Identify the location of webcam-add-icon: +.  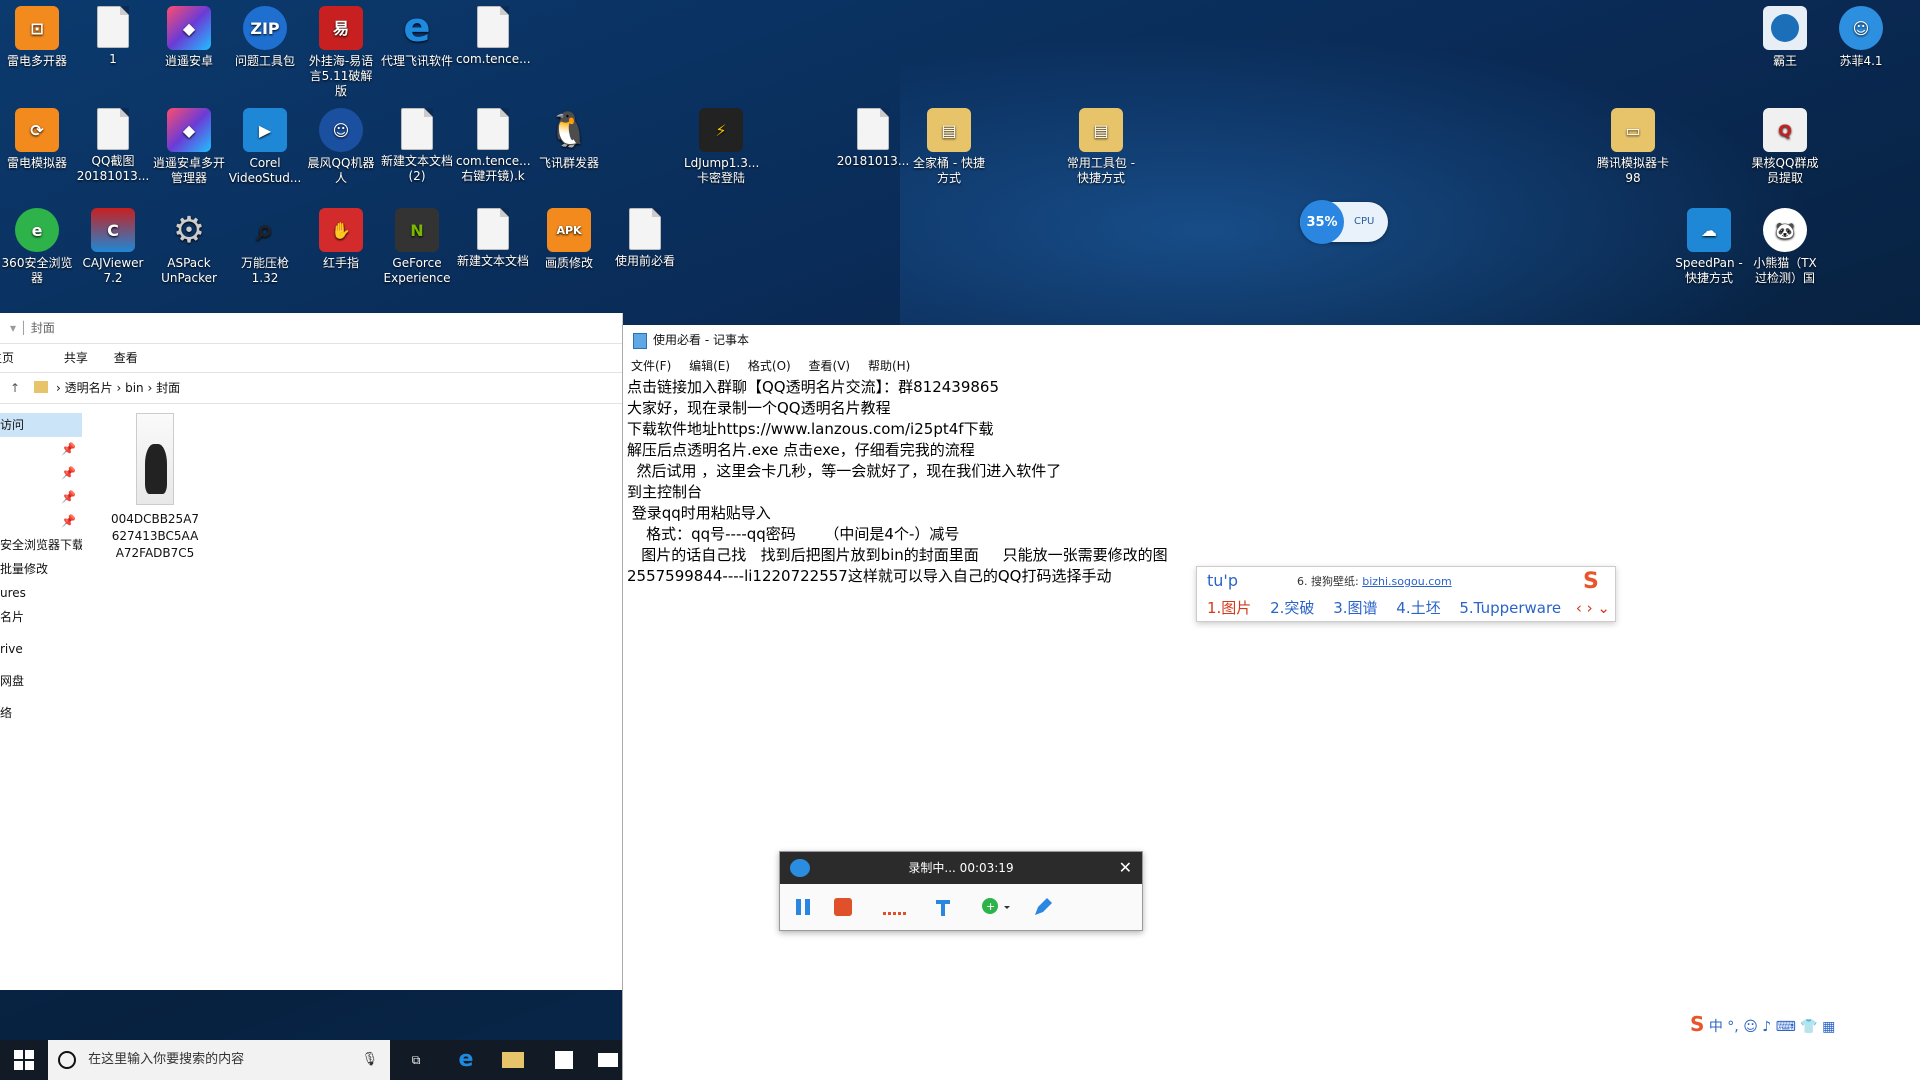
(995, 907).